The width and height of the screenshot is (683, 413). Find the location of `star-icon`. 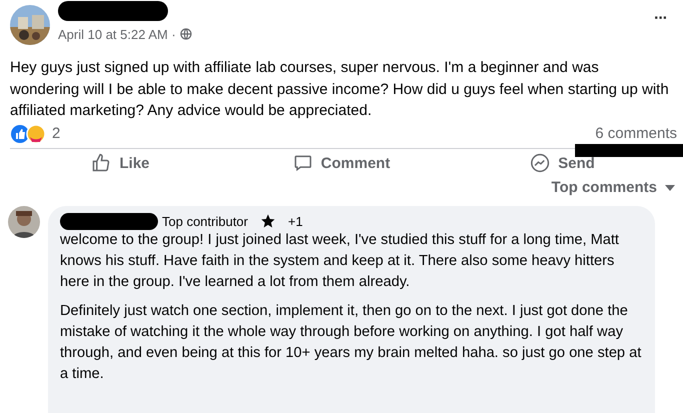

star-icon is located at coordinates (268, 221).